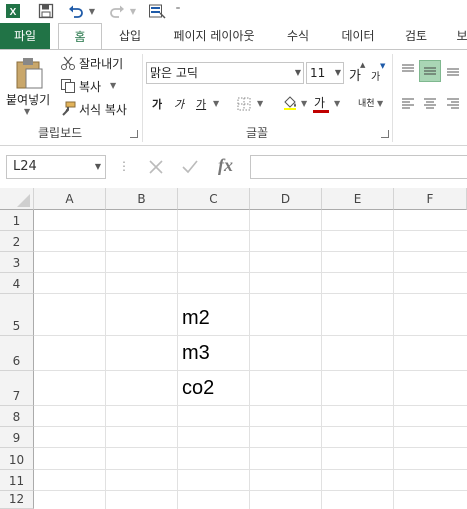  Describe the element at coordinates (17, 199) in the screenshot. I see `select-all-corner` at that location.